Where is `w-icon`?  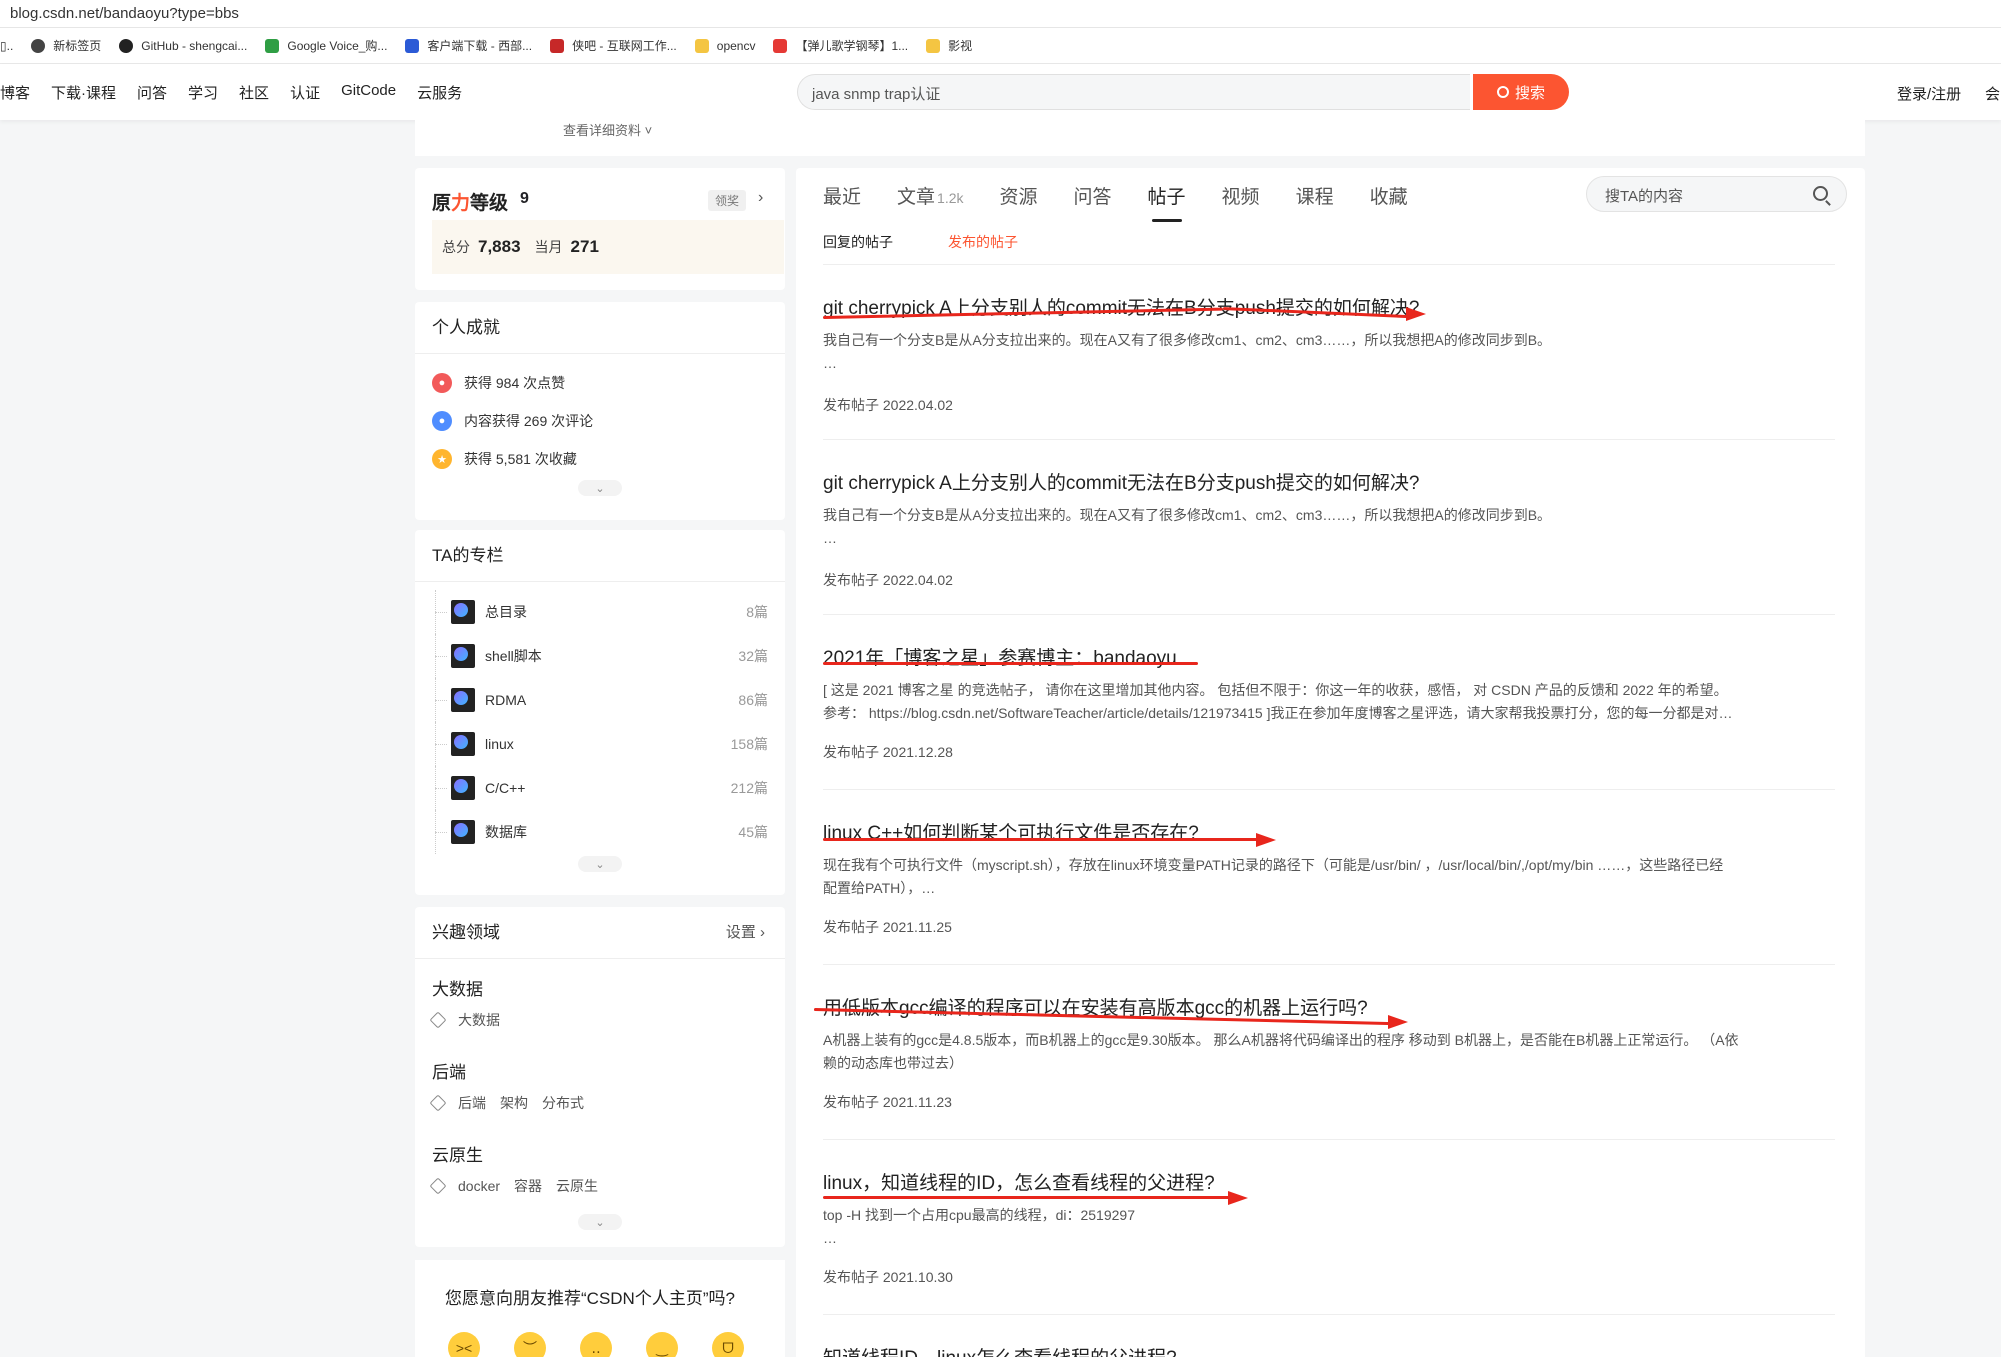 w-icon is located at coordinates (412, 45).